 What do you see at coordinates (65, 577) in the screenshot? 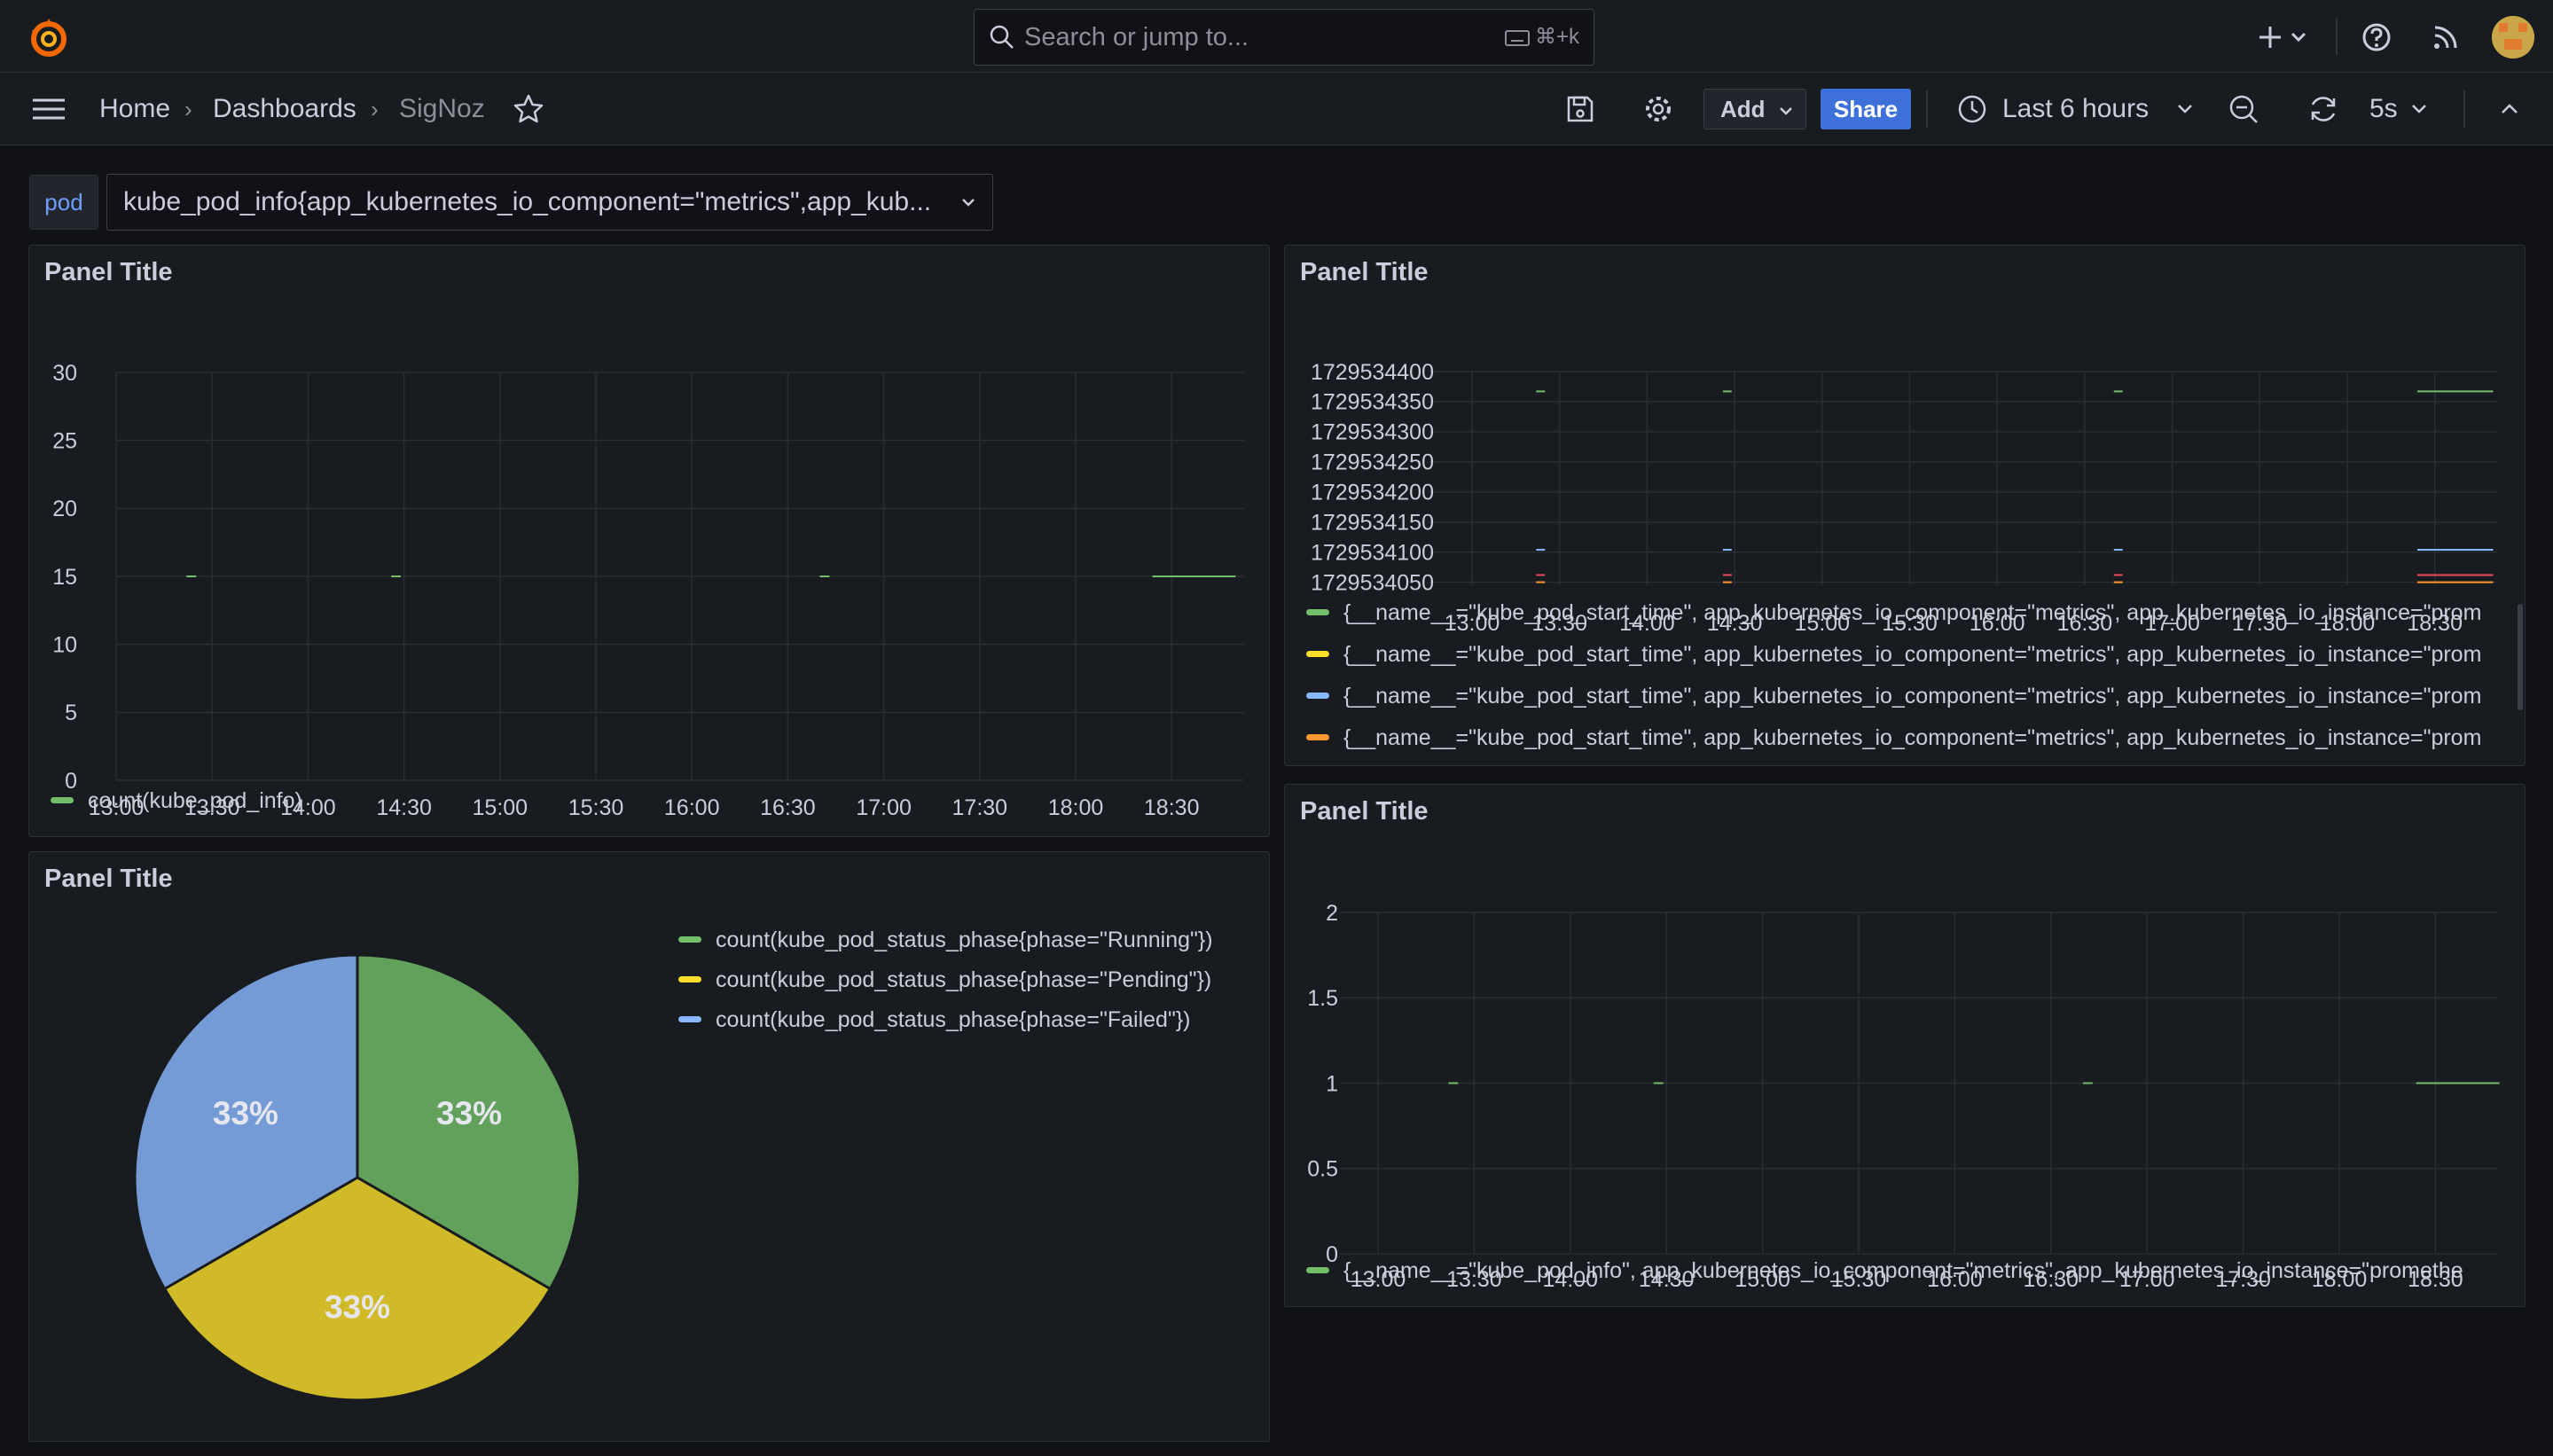
I see `y-tick-label: 15` at bounding box center [65, 577].